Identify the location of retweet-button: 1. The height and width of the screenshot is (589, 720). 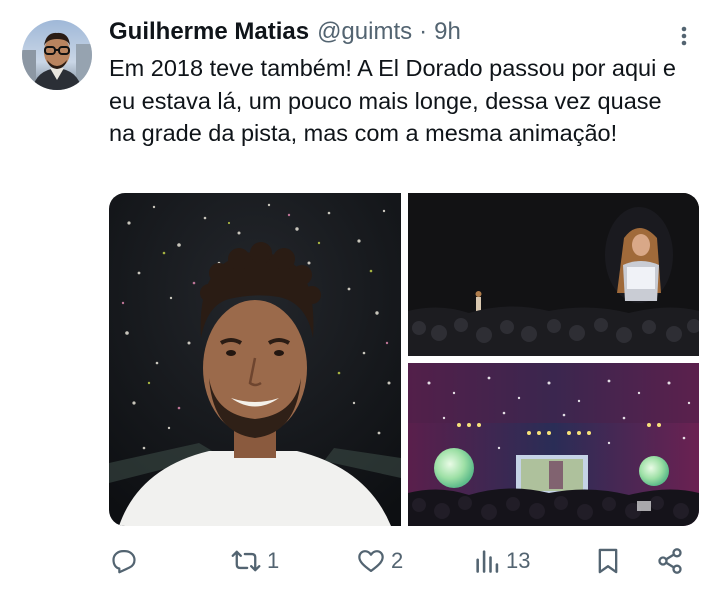
(255, 561).